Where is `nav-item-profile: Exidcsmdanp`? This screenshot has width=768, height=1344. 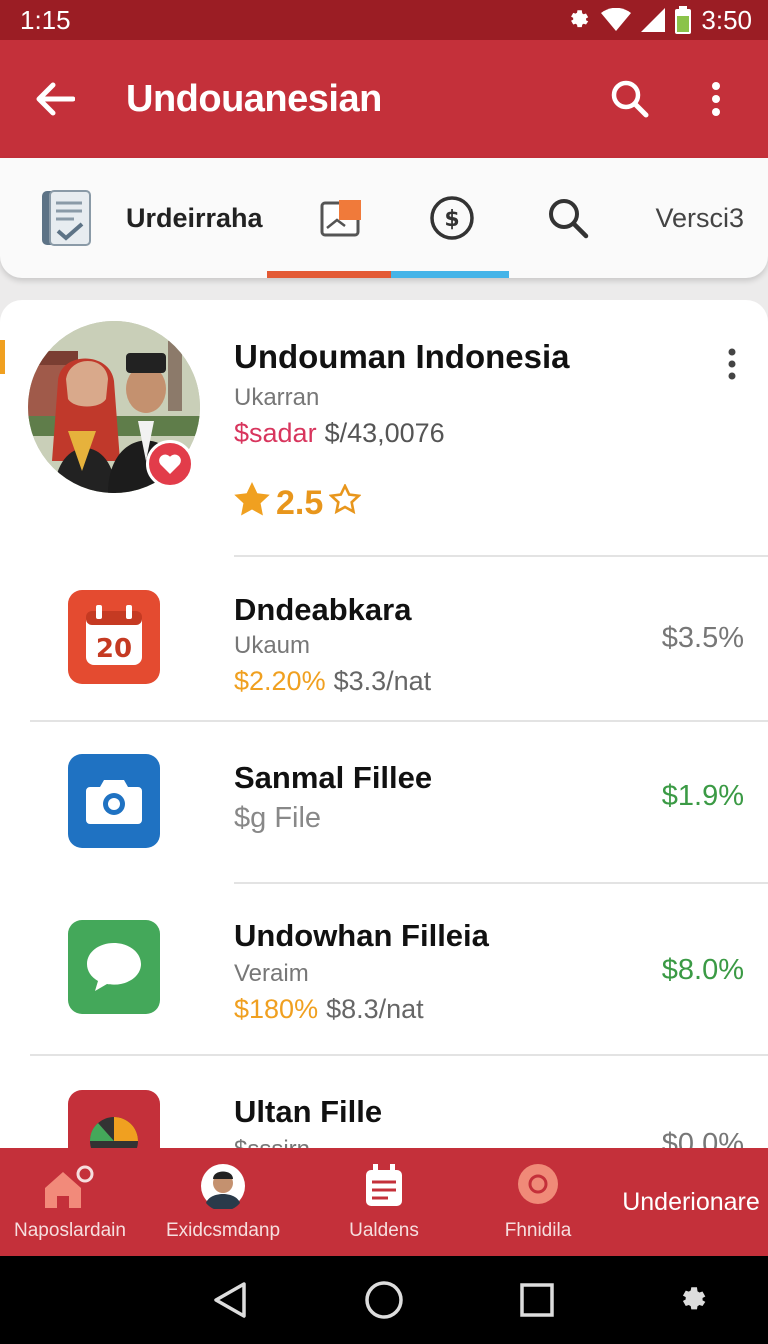 nav-item-profile: Exidcsmdanp is located at coordinates (223, 1202).